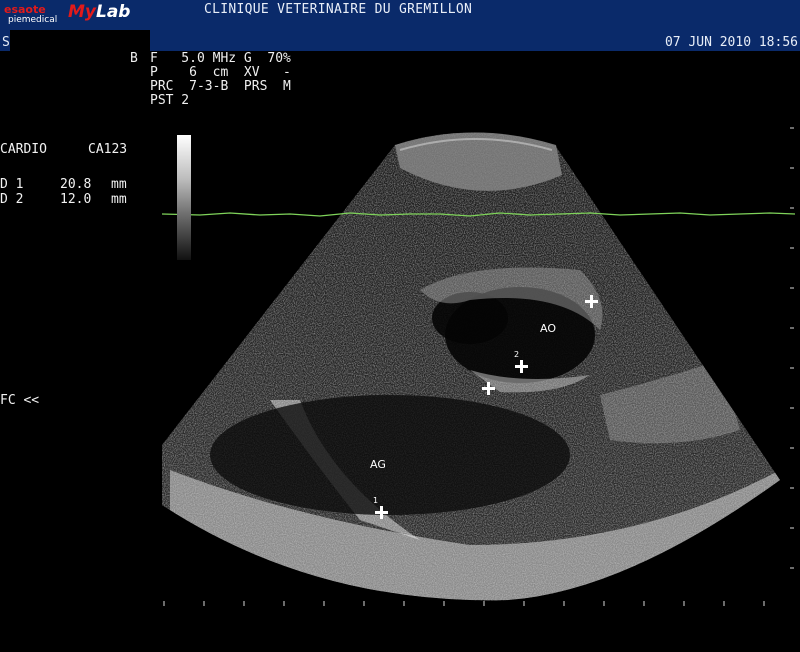  Describe the element at coordinates (119, 199) in the screenshot. I see `measurement-d2-unit: mm` at that location.